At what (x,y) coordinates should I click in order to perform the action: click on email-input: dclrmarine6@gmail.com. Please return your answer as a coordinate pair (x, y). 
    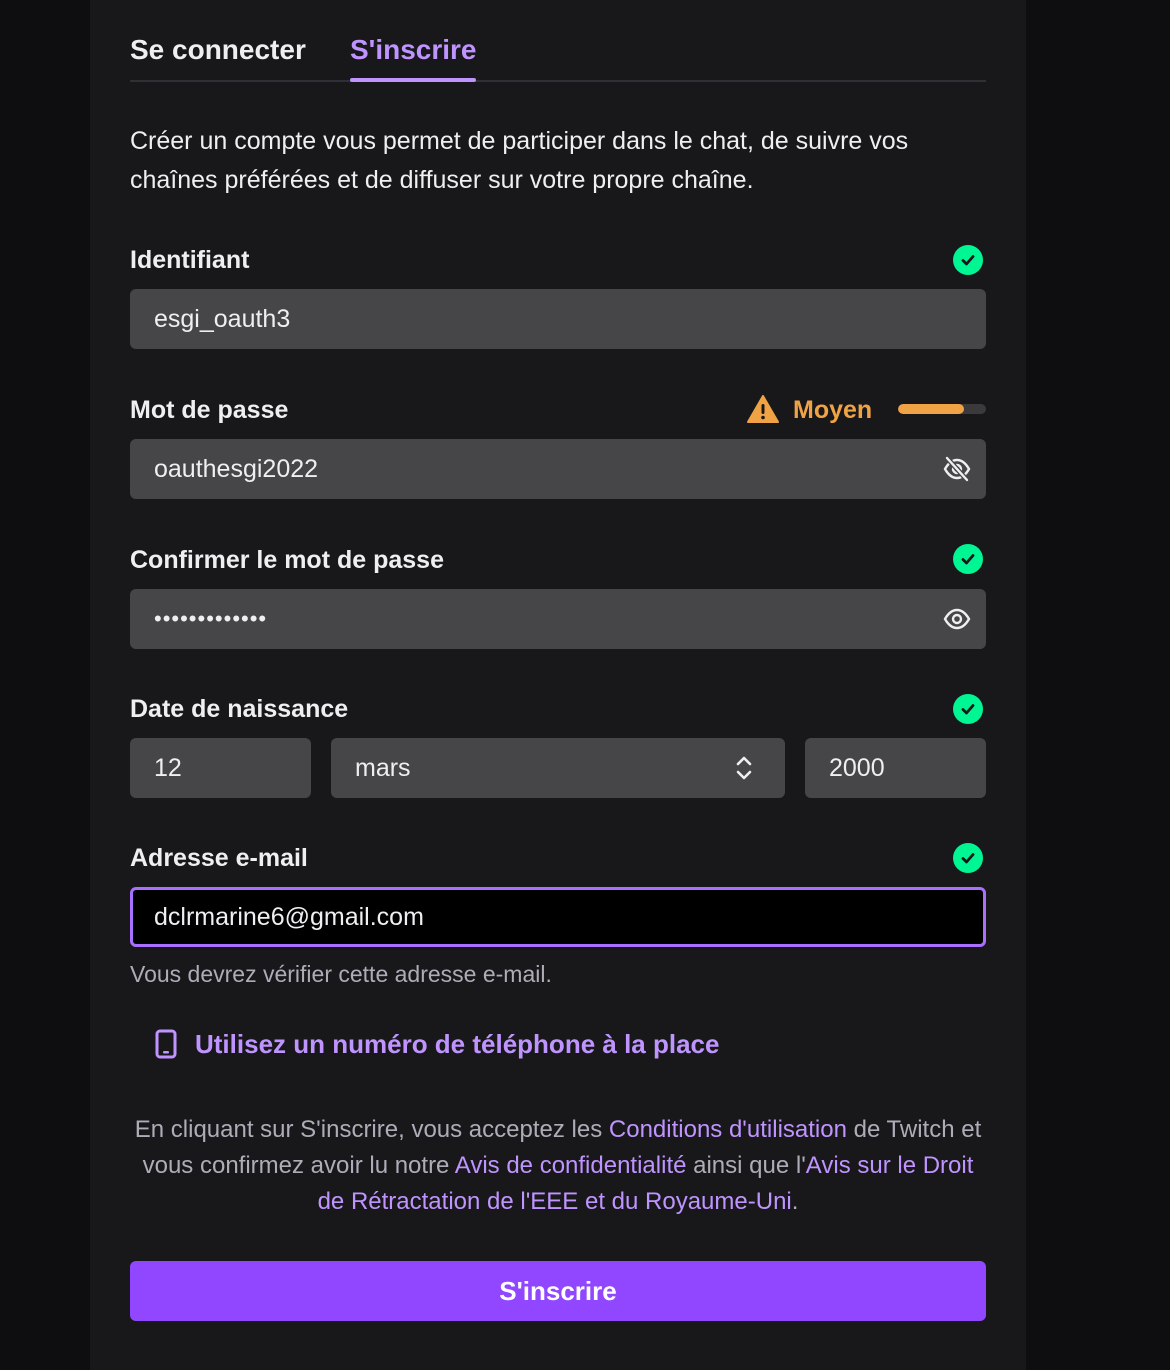
    Looking at the image, I should click on (558, 917).